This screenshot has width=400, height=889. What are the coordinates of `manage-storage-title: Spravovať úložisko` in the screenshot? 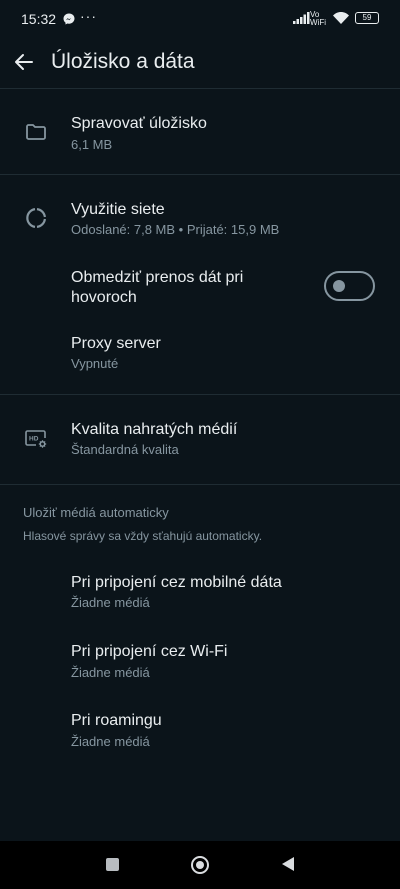 It's located at (139, 123).